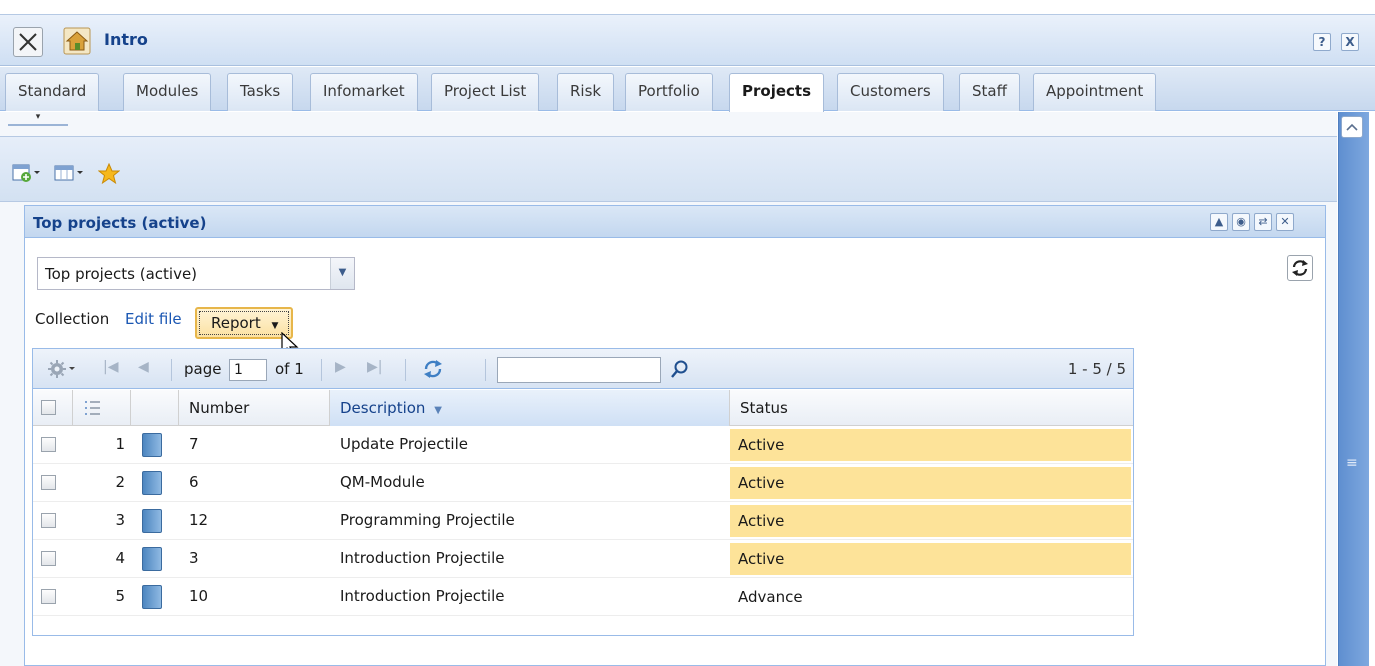 The width and height of the screenshot is (1375, 666). I want to click on first-page-icon: |◀, so click(110, 367).